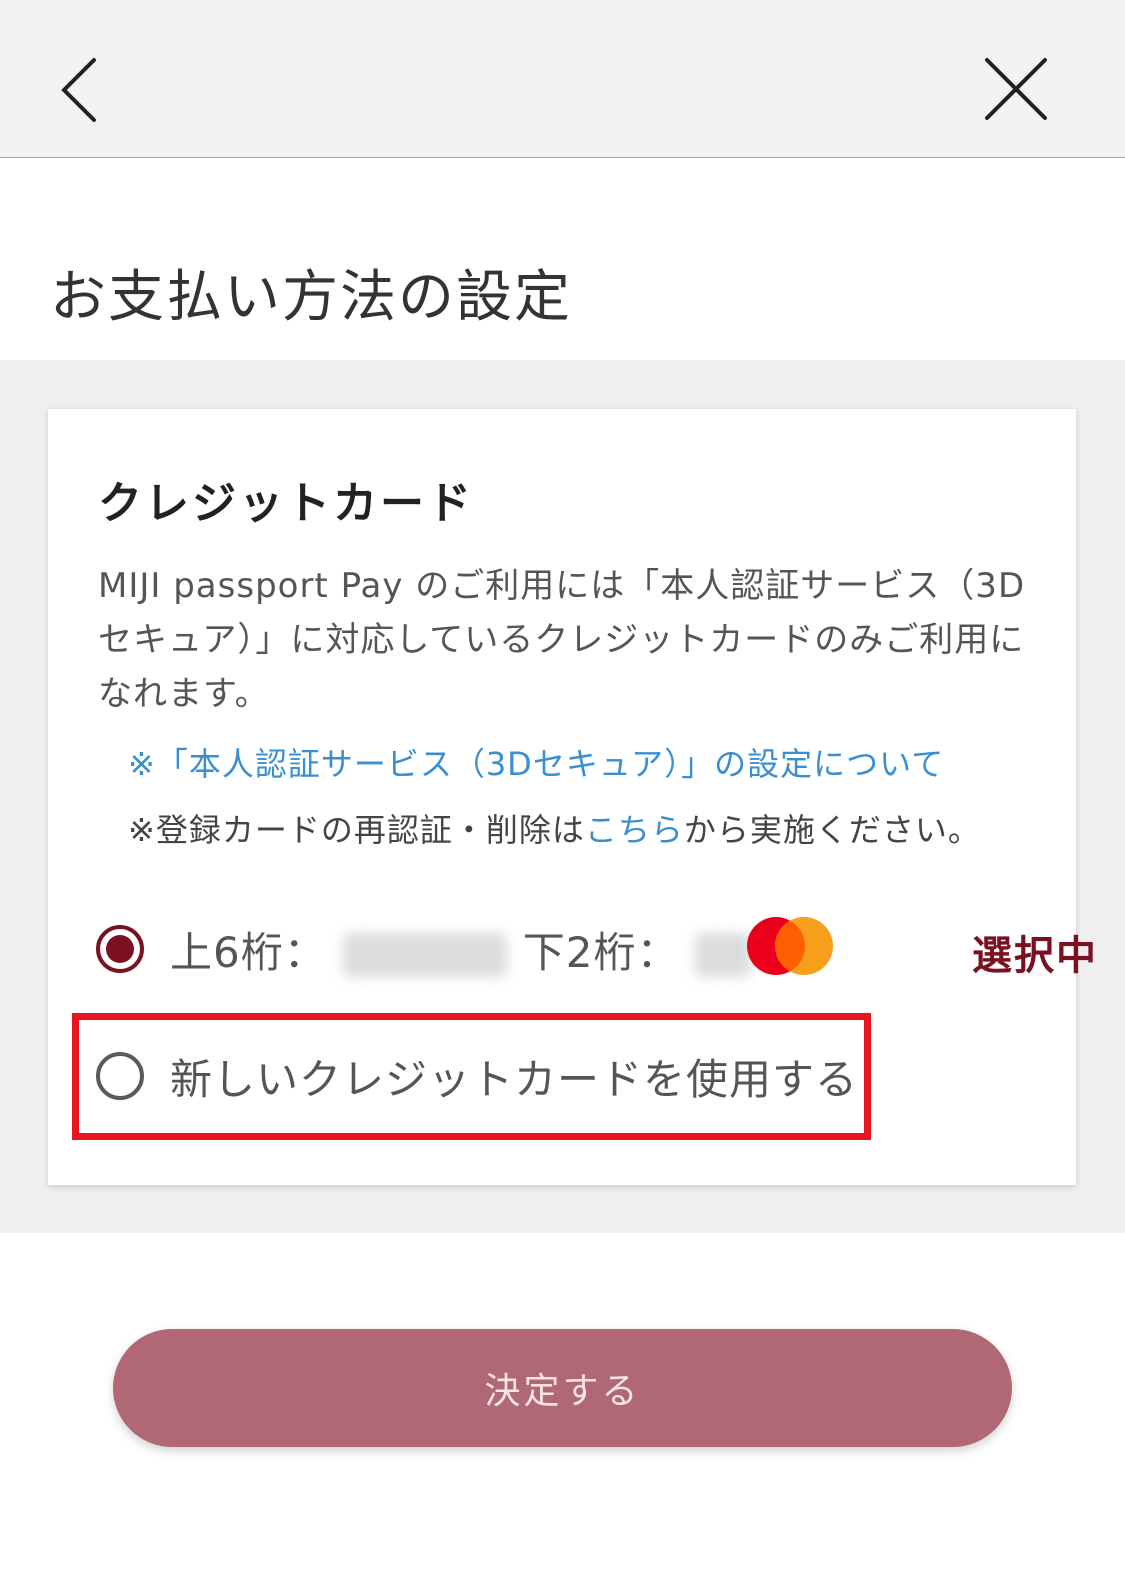  What do you see at coordinates (832, 830) in the screenshot?
I see `note-suffix: から実施ください。` at bounding box center [832, 830].